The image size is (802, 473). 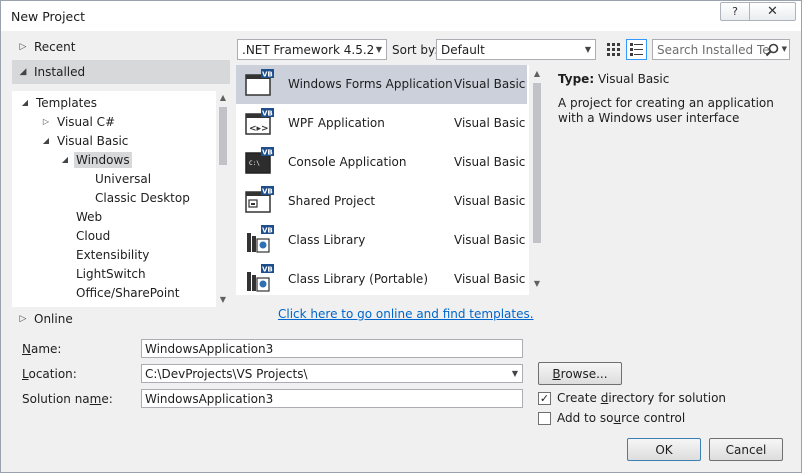 What do you see at coordinates (772, 11) in the screenshot?
I see `close-button: ✕` at bounding box center [772, 11].